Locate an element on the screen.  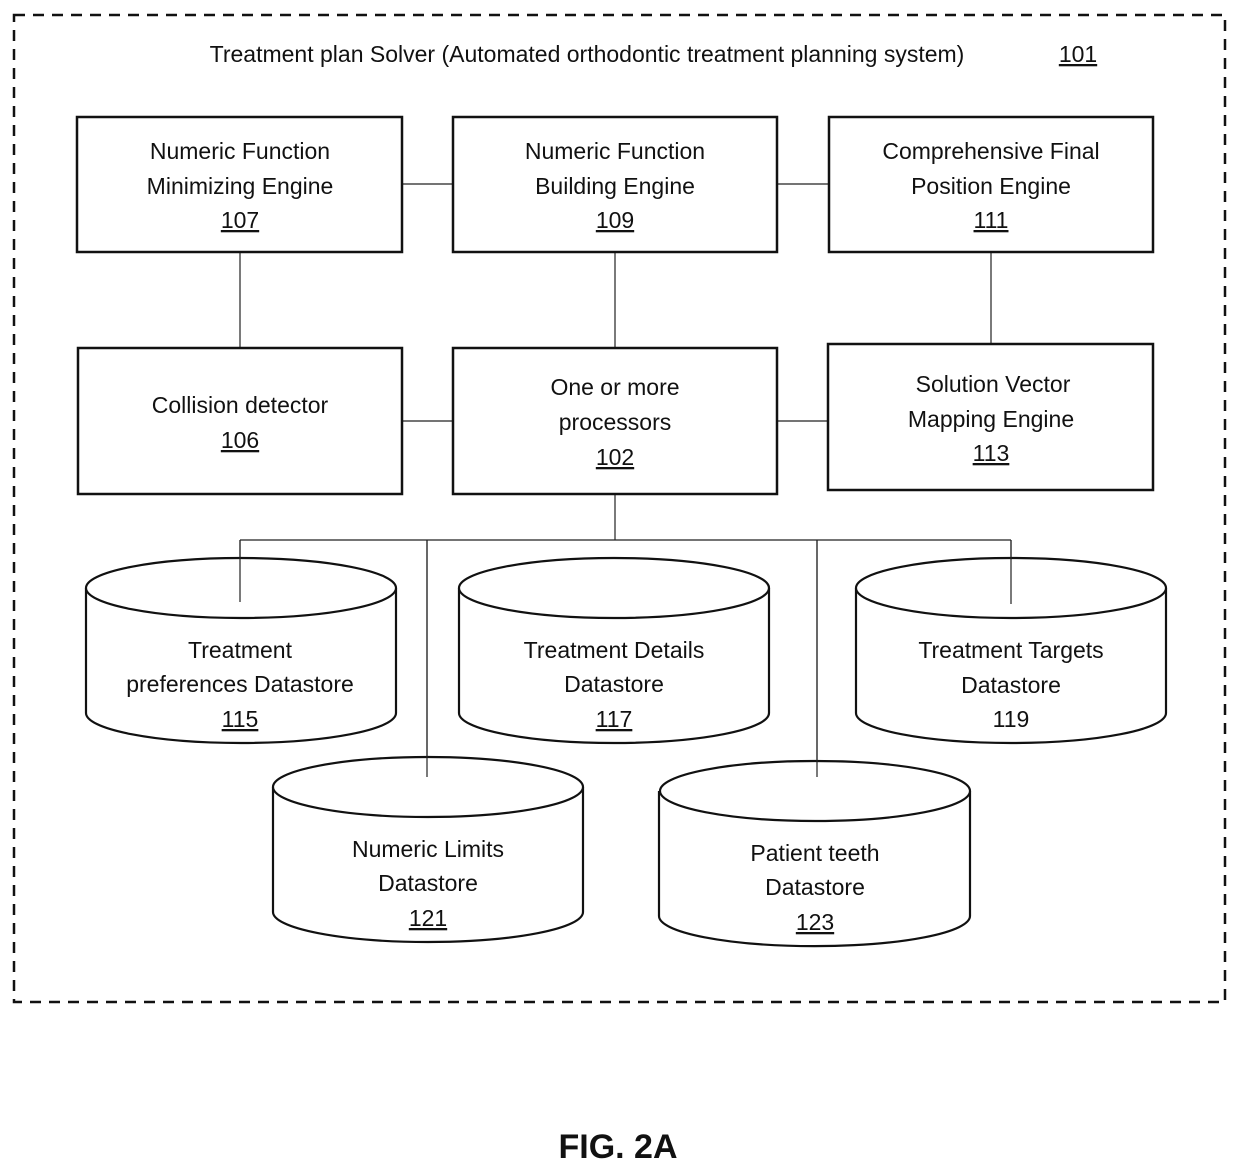
component-ref: 102 is located at coordinates (615, 457).